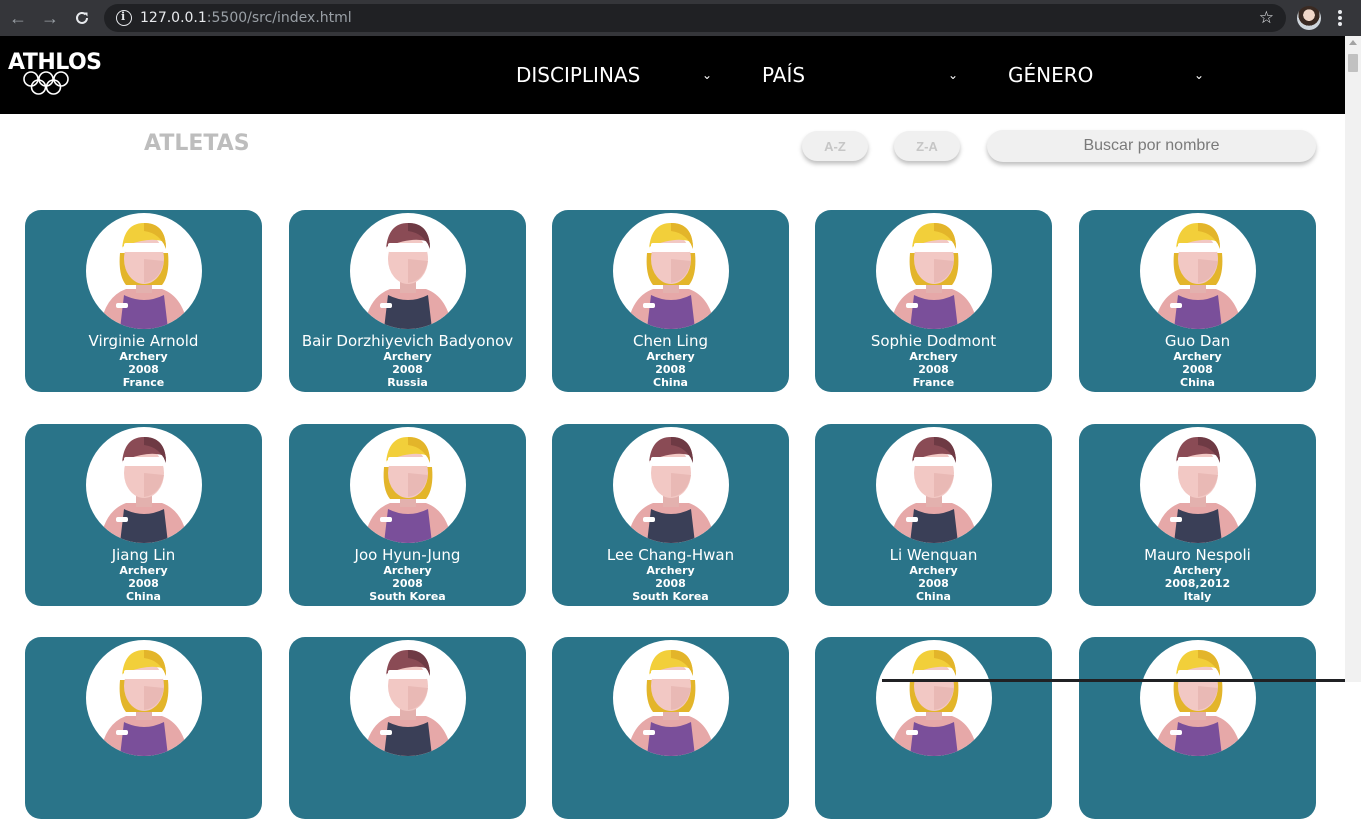 The image size is (1361, 819). What do you see at coordinates (784, 75) in the screenshot?
I see `filter-label: PAÍS` at bounding box center [784, 75].